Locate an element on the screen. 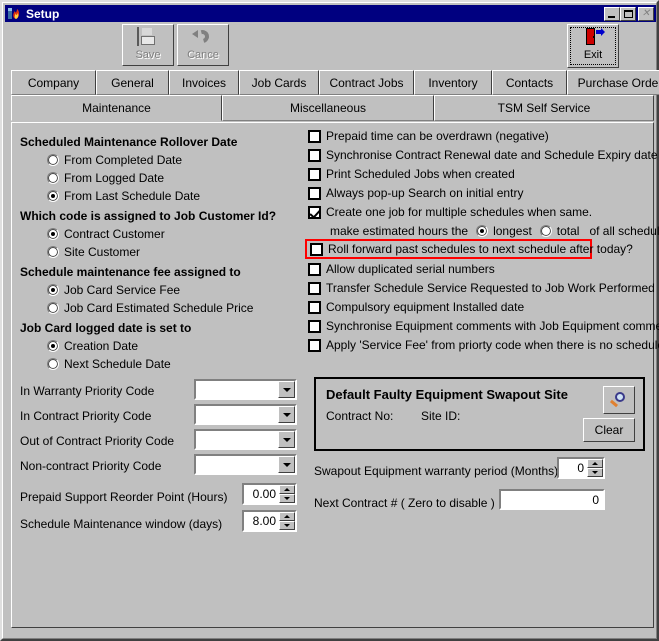  radio-from-logged-date: From Logged Date is located at coordinates (105, 178).